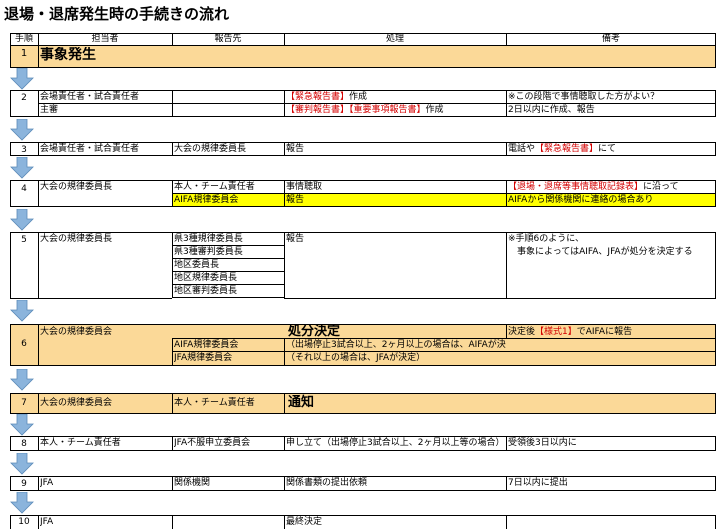 The height and width of the screenshot is (529, 720). I want to click on header-houkoku: 報告先, so click(228, 39).